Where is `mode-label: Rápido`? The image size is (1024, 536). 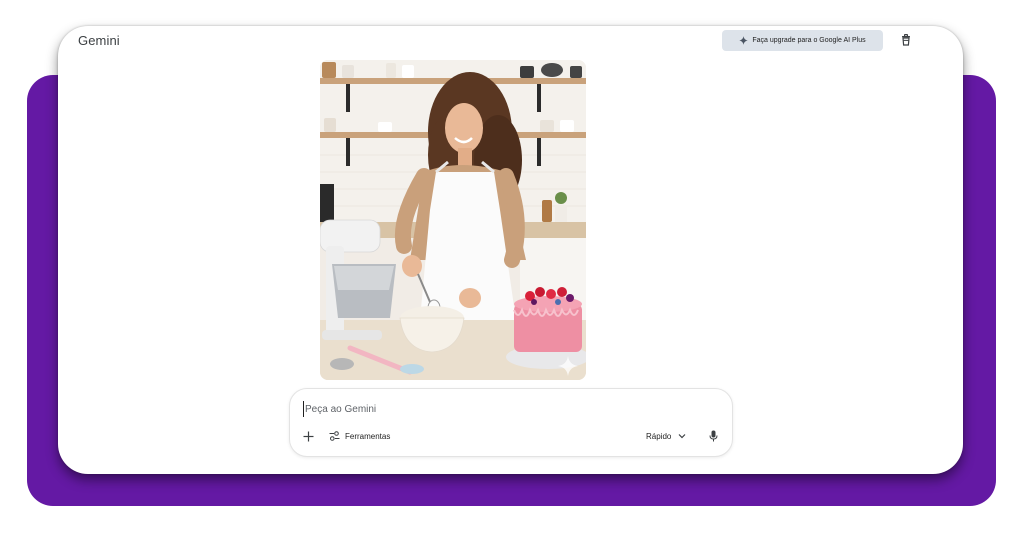
mode-label: Rápido is located at coordinates (659, 436).